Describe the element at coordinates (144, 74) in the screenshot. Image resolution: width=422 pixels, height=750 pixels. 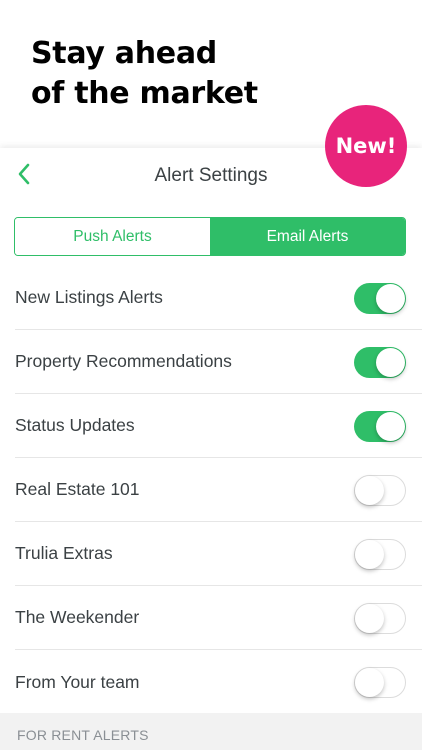
I see `promo-headline: Stay ahead of the market` at that location.